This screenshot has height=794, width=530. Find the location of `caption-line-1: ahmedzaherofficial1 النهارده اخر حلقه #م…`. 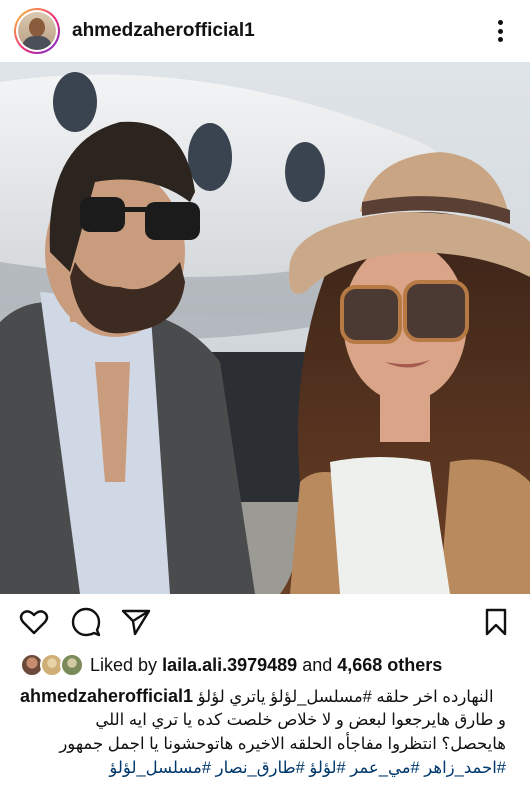

caption-line-1: ahmedzaherofficial1 النهارده اخر حلقه #م… is located at coordinates (263, 696).